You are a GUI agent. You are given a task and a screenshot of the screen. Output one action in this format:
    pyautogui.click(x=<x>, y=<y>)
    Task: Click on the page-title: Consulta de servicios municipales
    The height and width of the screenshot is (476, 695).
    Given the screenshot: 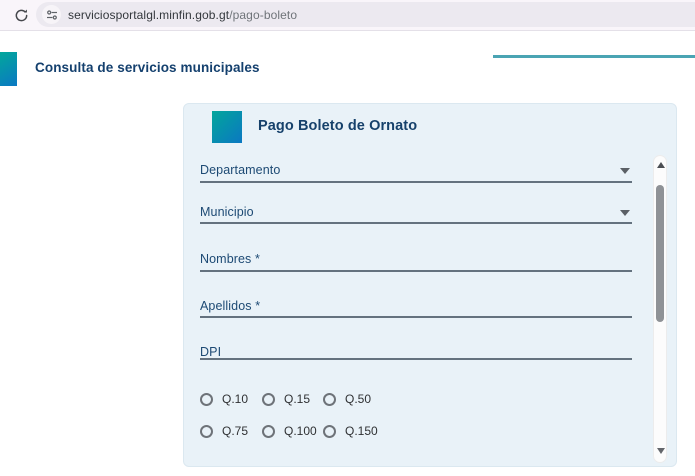 What is the action you would take?
    pyautogui.click(x=147, y=67)
    